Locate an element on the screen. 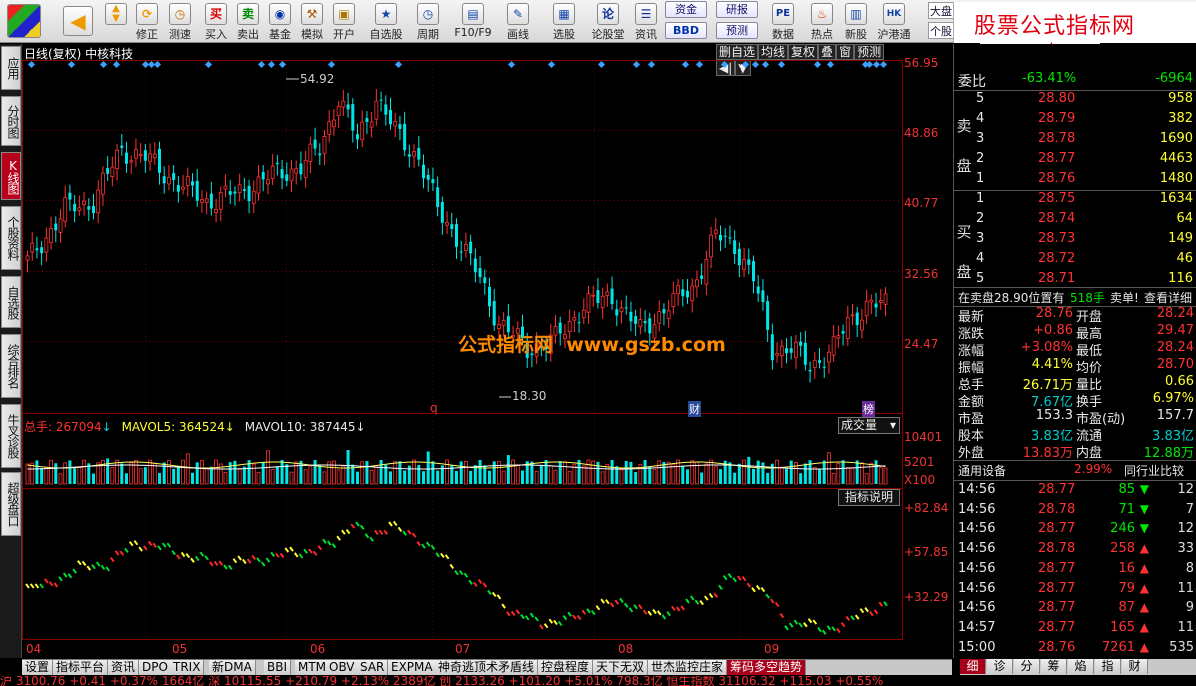 This screenshot has width=1196, height=686. predict-button: 预测 is located at coordinates (869, 52).